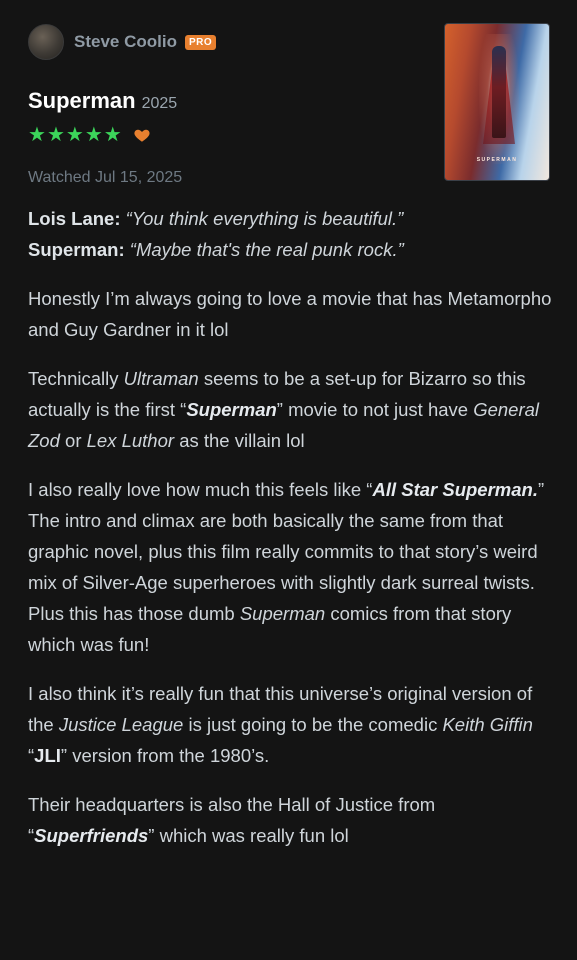 The image size is (577, 960). I want to click on film-title: Superman, so click(82, 101).